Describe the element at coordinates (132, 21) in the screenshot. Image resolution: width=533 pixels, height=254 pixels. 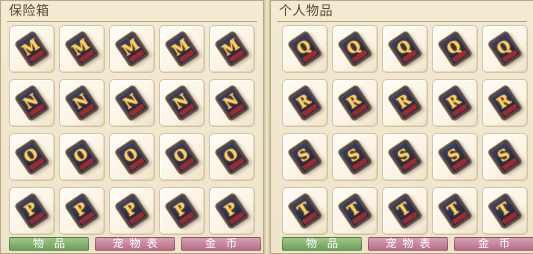
I see `safe-title-divider` at that location.